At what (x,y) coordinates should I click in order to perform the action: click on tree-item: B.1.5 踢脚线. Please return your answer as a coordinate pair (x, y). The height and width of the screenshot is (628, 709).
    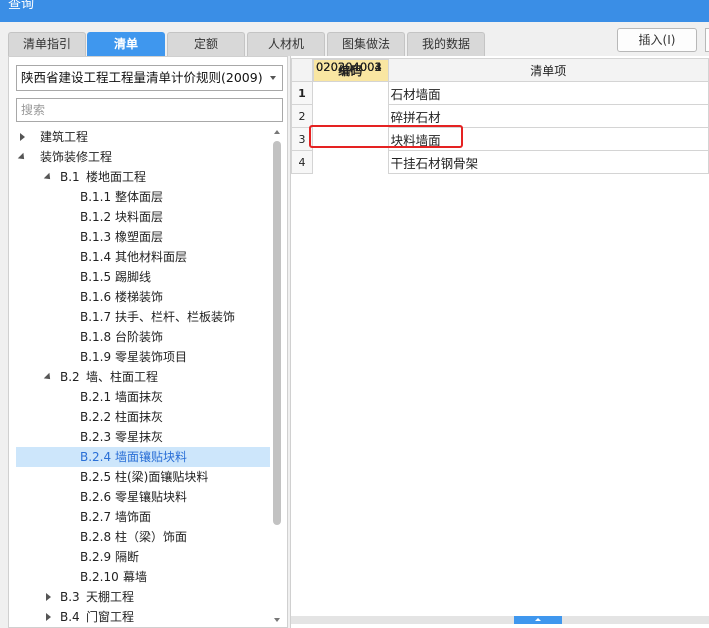
    Looking at the image, I should click on (143, 277).